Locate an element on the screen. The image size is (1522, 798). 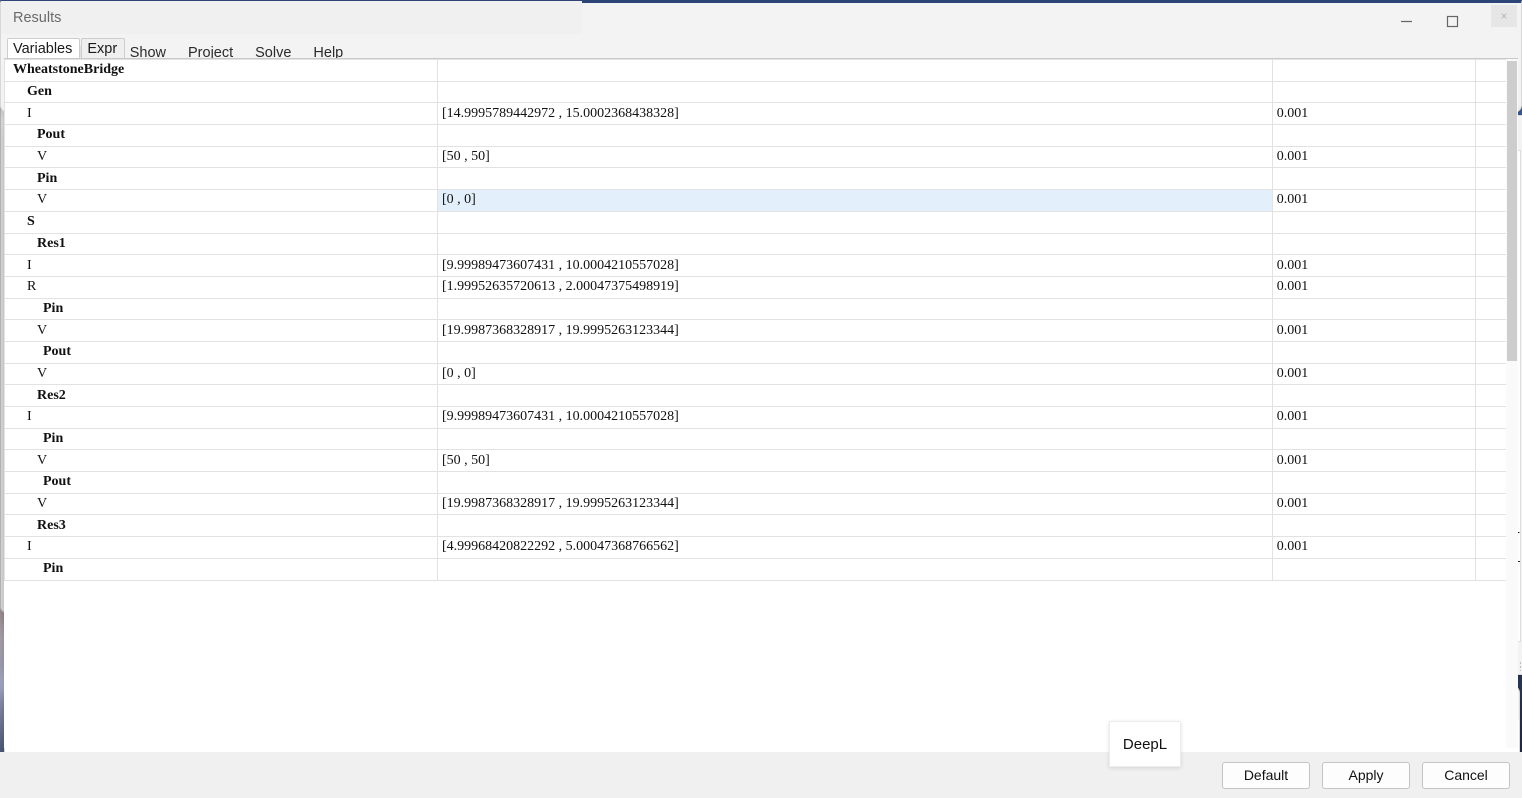
maximize-icon is located at coordinates (1452, 21).